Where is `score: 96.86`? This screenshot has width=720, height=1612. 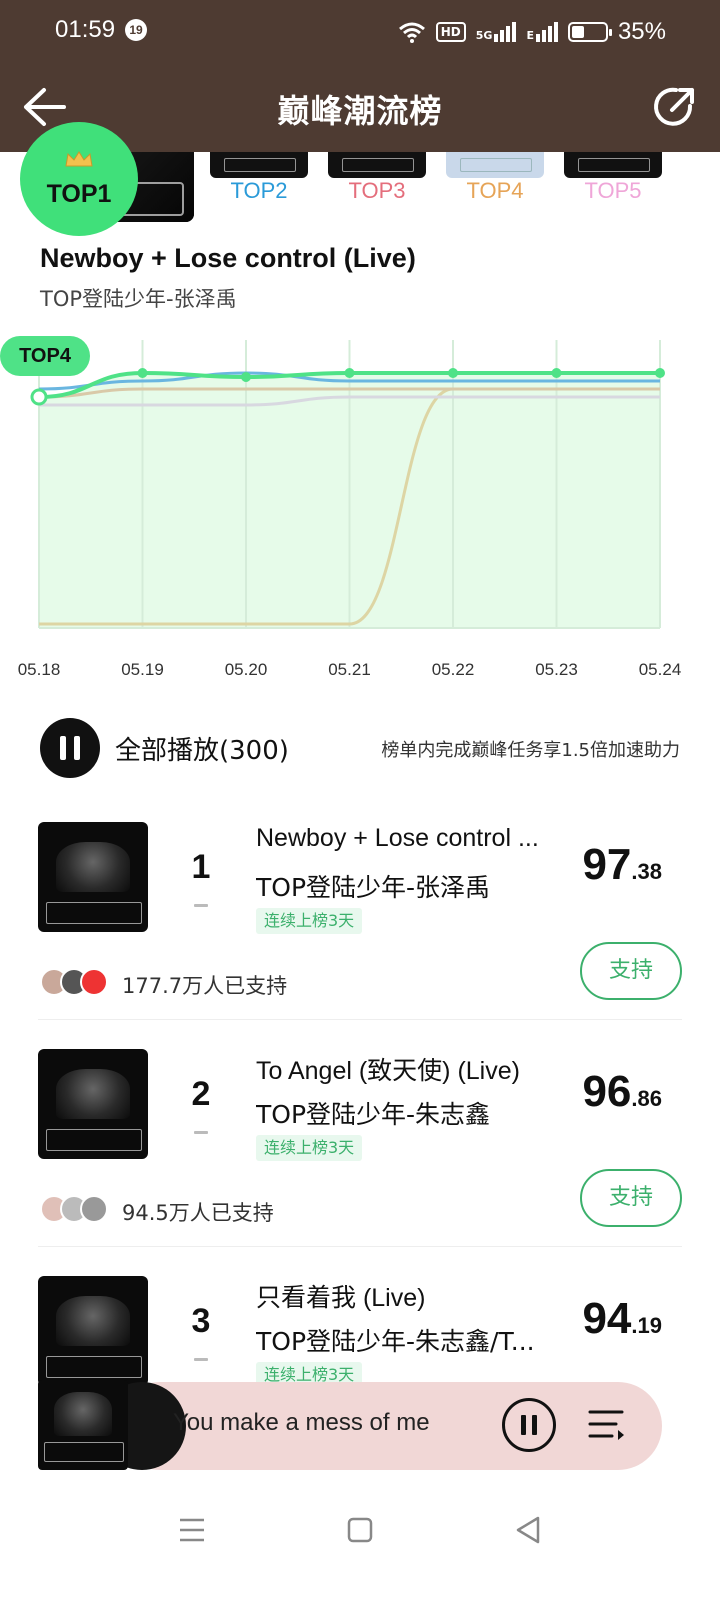
score: 96.86 is located at coordinates (622, 1092).